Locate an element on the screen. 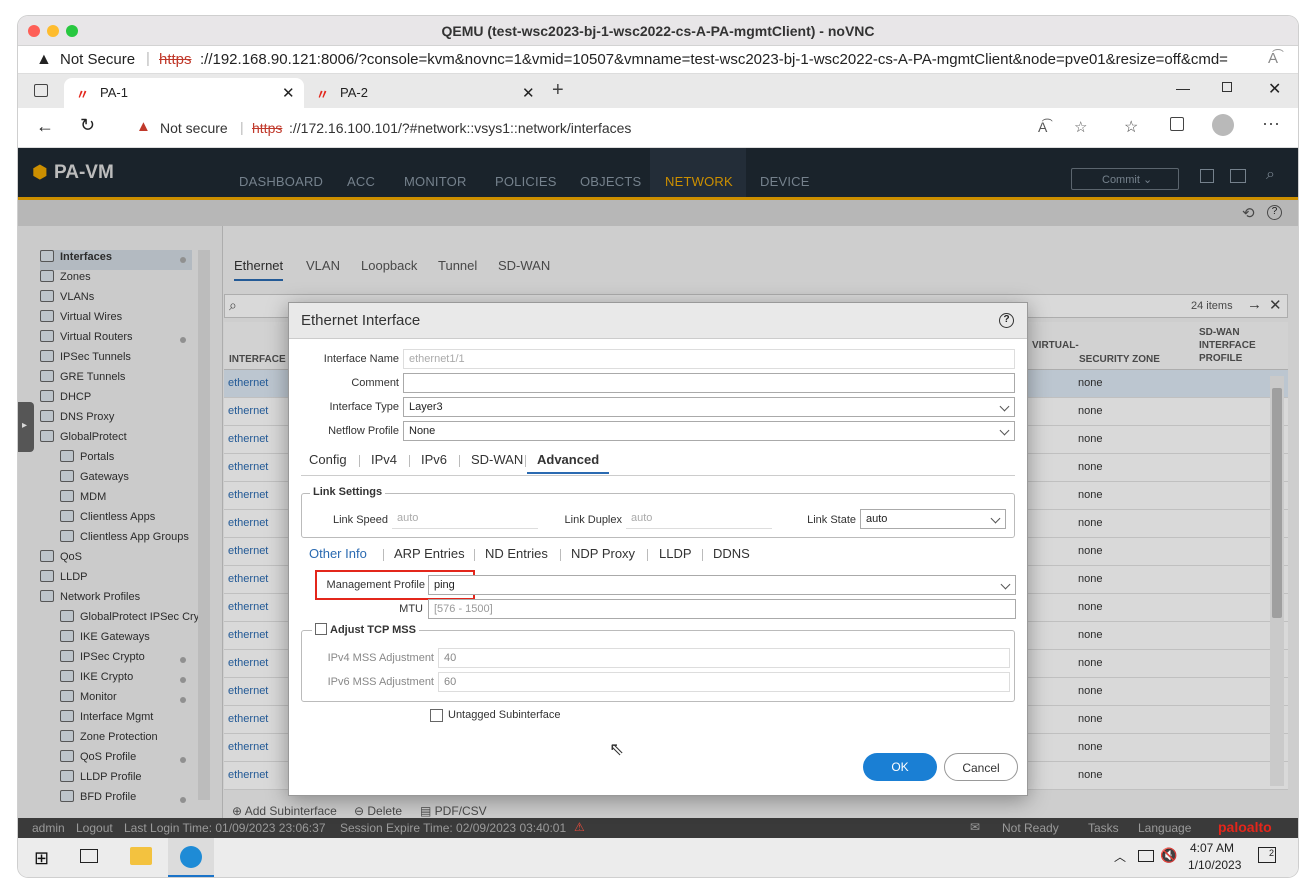  minimize-icon: — is located at coordinates (1183, 88).